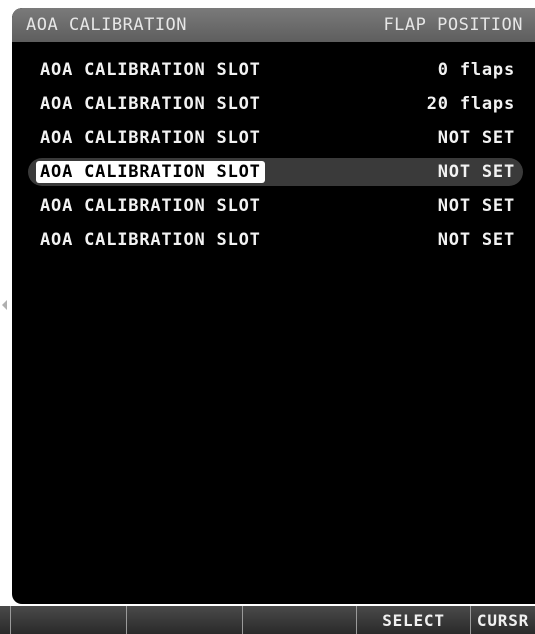 The image size is (535, 634). What do you see at coordinates (275, 104) in the screenshot?
I see `list-item: AOA CALIBRATION SLOT 20 flaps` at bounding box center [275, 104].